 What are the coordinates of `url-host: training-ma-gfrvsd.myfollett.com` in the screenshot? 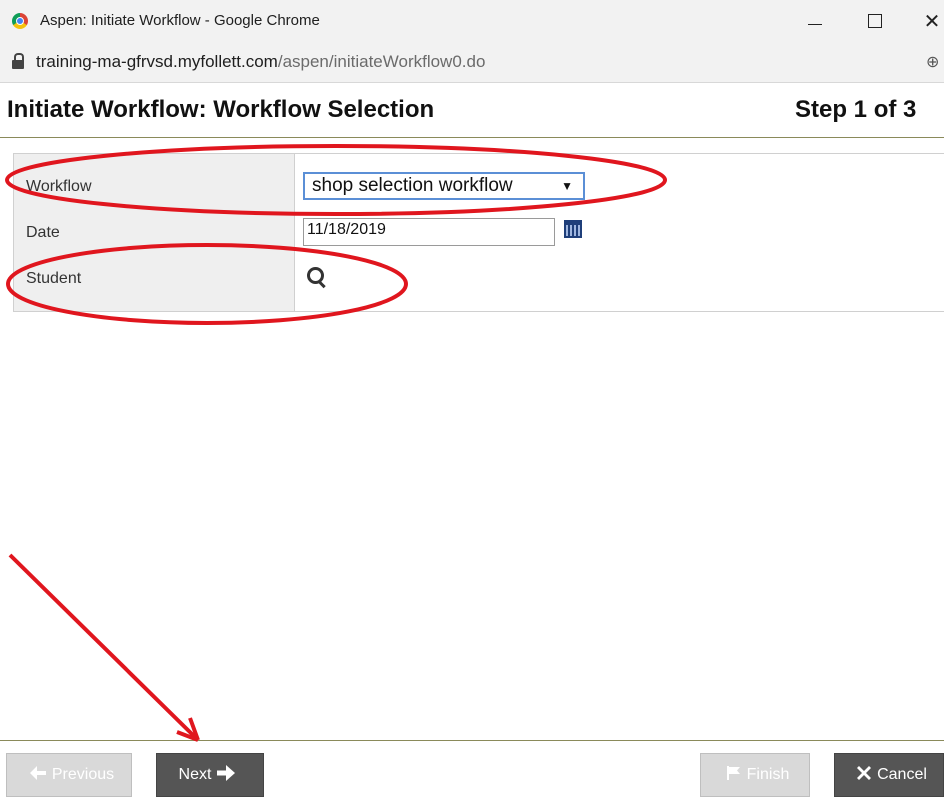 It's located at (157, 61).